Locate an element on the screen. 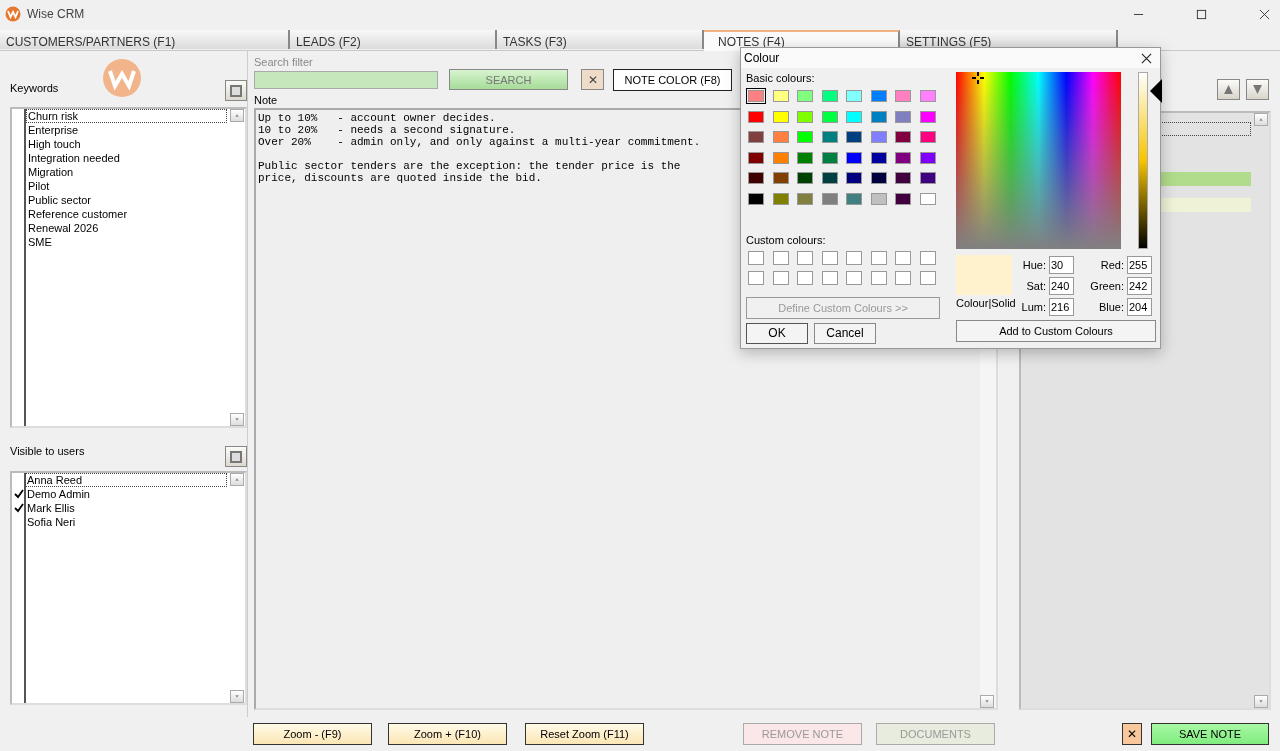 This screenshot has width=1280, height=751. keyword-item: Public sector is located at coordinates (126, 200).